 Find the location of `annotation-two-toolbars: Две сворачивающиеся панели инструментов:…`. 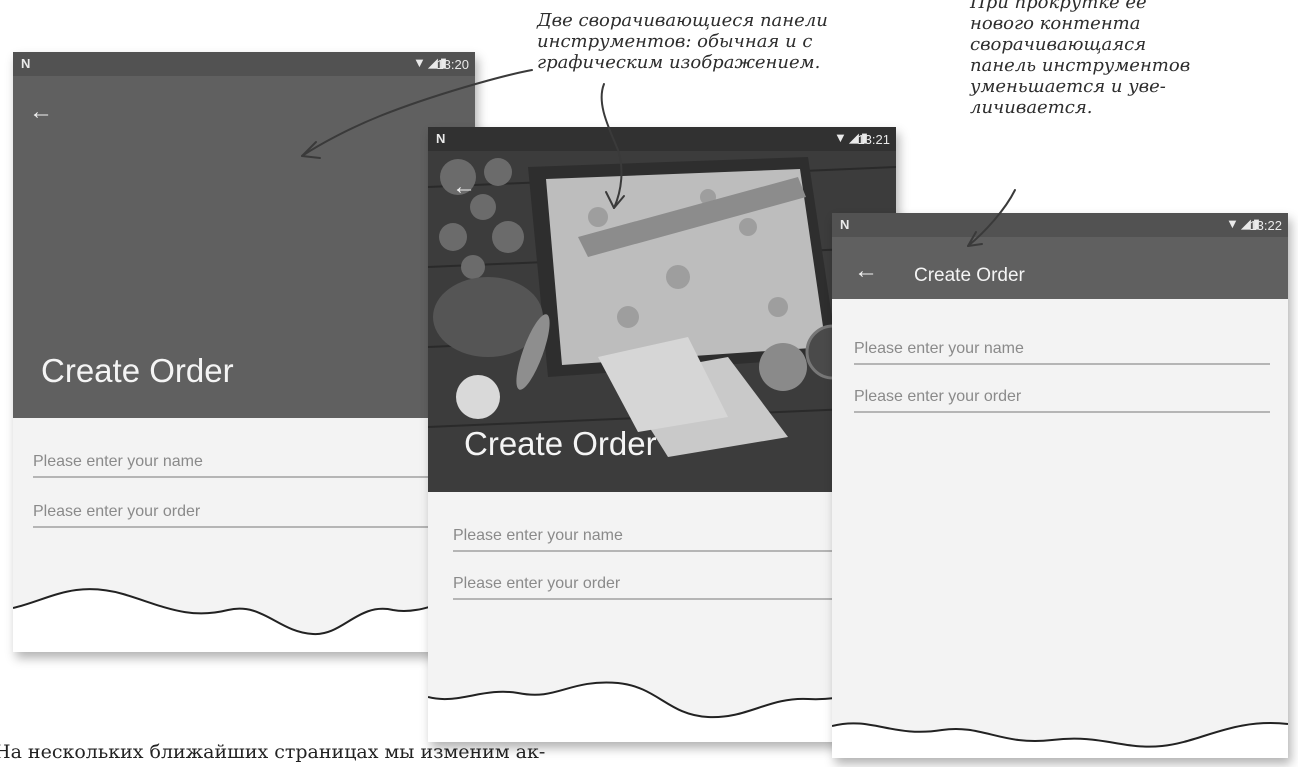

annotation-two-toolbars: Две сворачивающиеся панели инструментов:… is located at coordinates (682, 41).